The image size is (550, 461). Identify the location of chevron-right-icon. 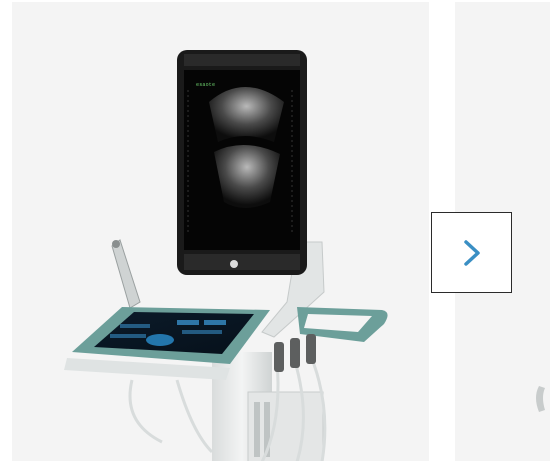
(471, 252).